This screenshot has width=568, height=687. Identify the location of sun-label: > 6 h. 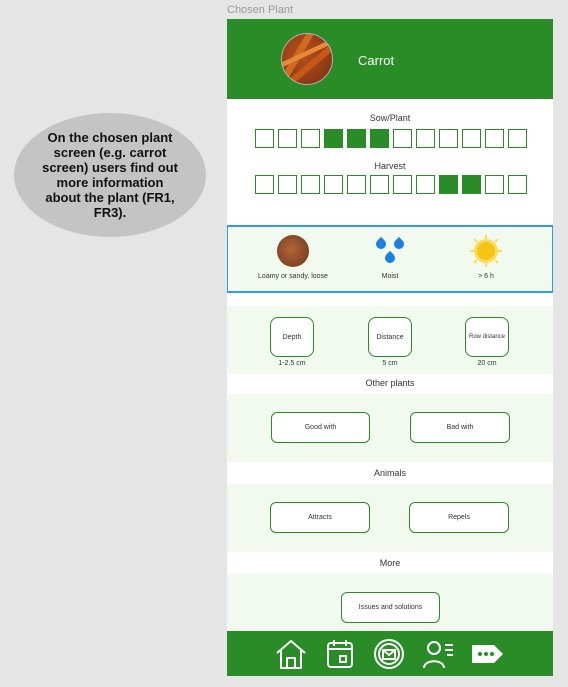
(486, 276).